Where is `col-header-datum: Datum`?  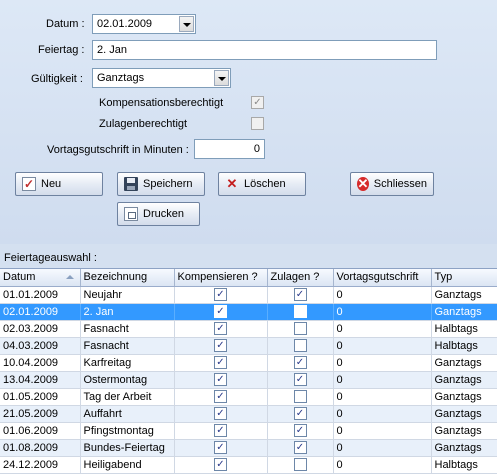 col-header-datum: Datum is located at coordinates (40, 278).